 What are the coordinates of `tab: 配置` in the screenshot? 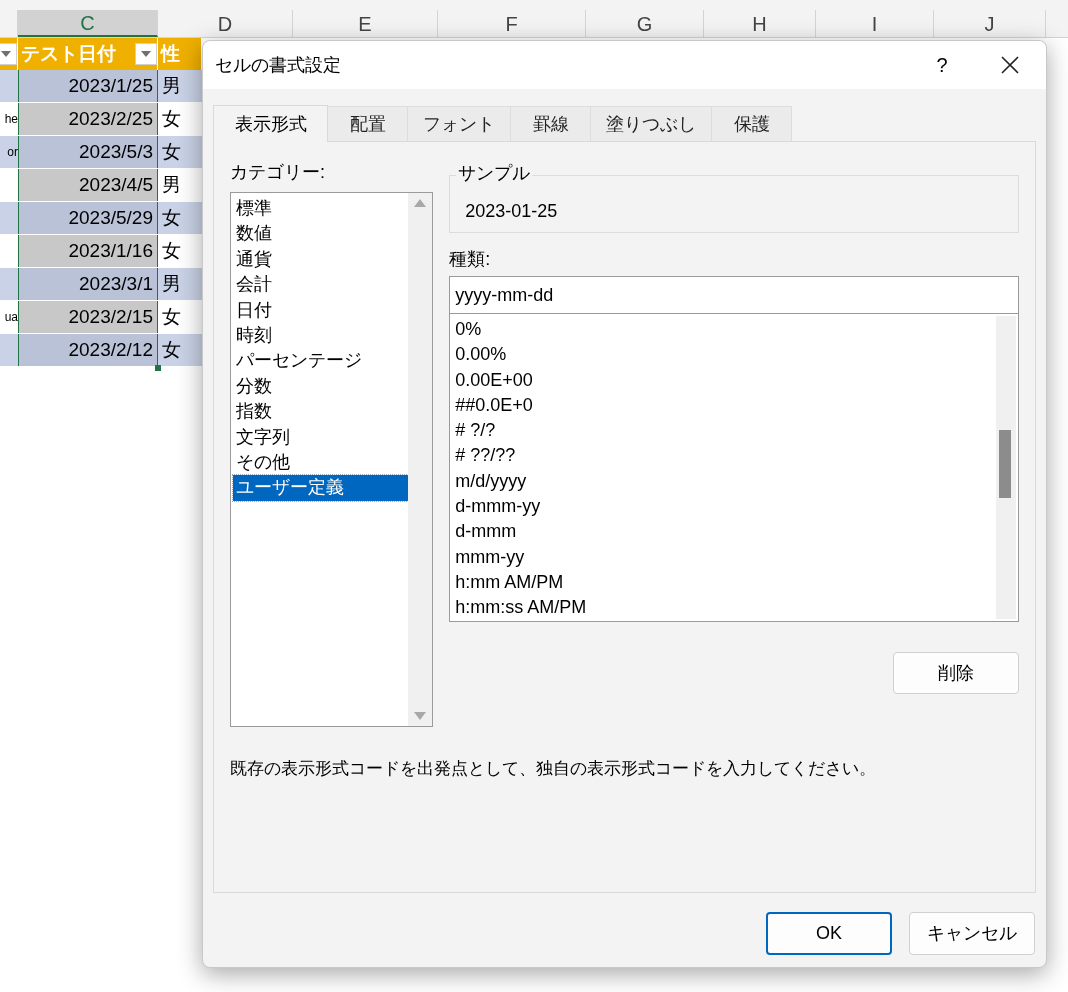 It's located at (368, 123).